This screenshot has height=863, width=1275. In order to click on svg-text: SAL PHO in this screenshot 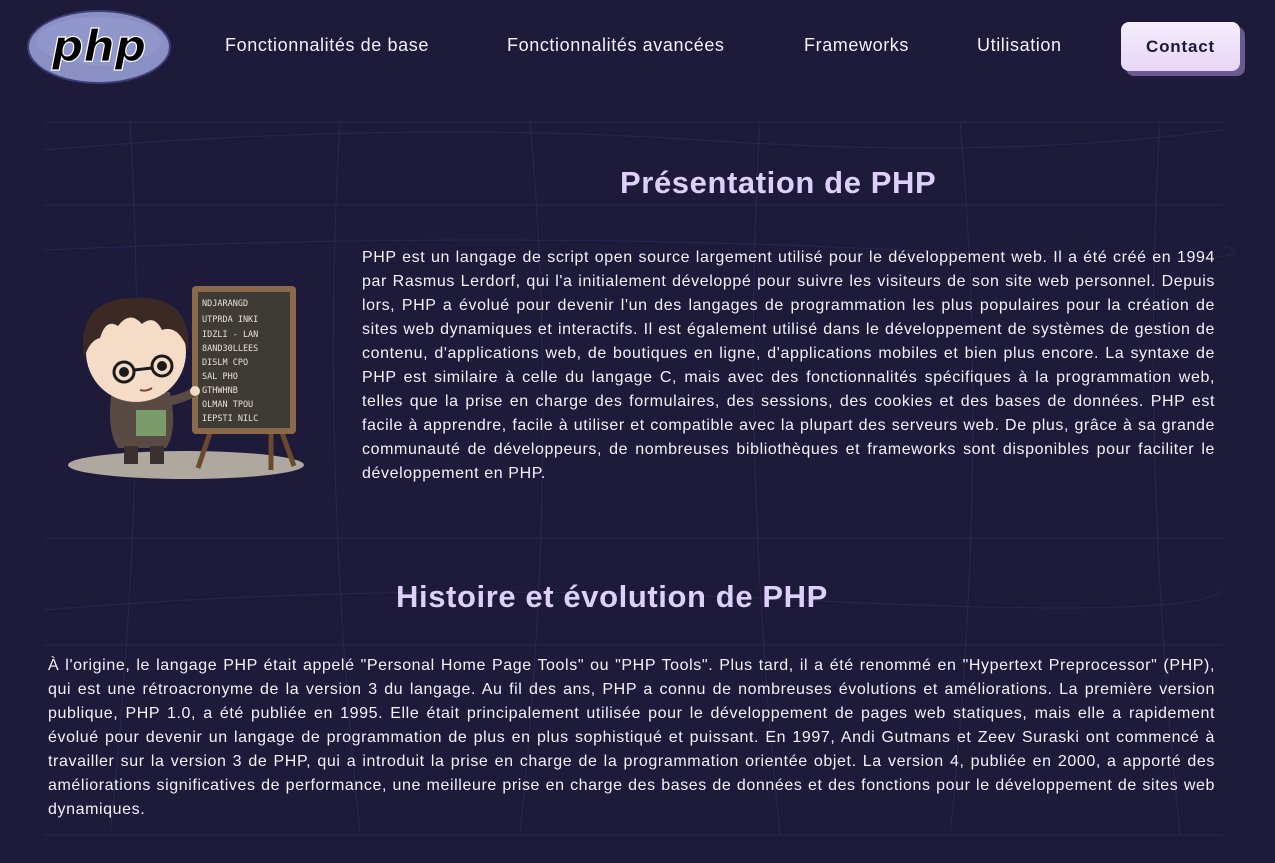, I will do `click(220, 377)`.